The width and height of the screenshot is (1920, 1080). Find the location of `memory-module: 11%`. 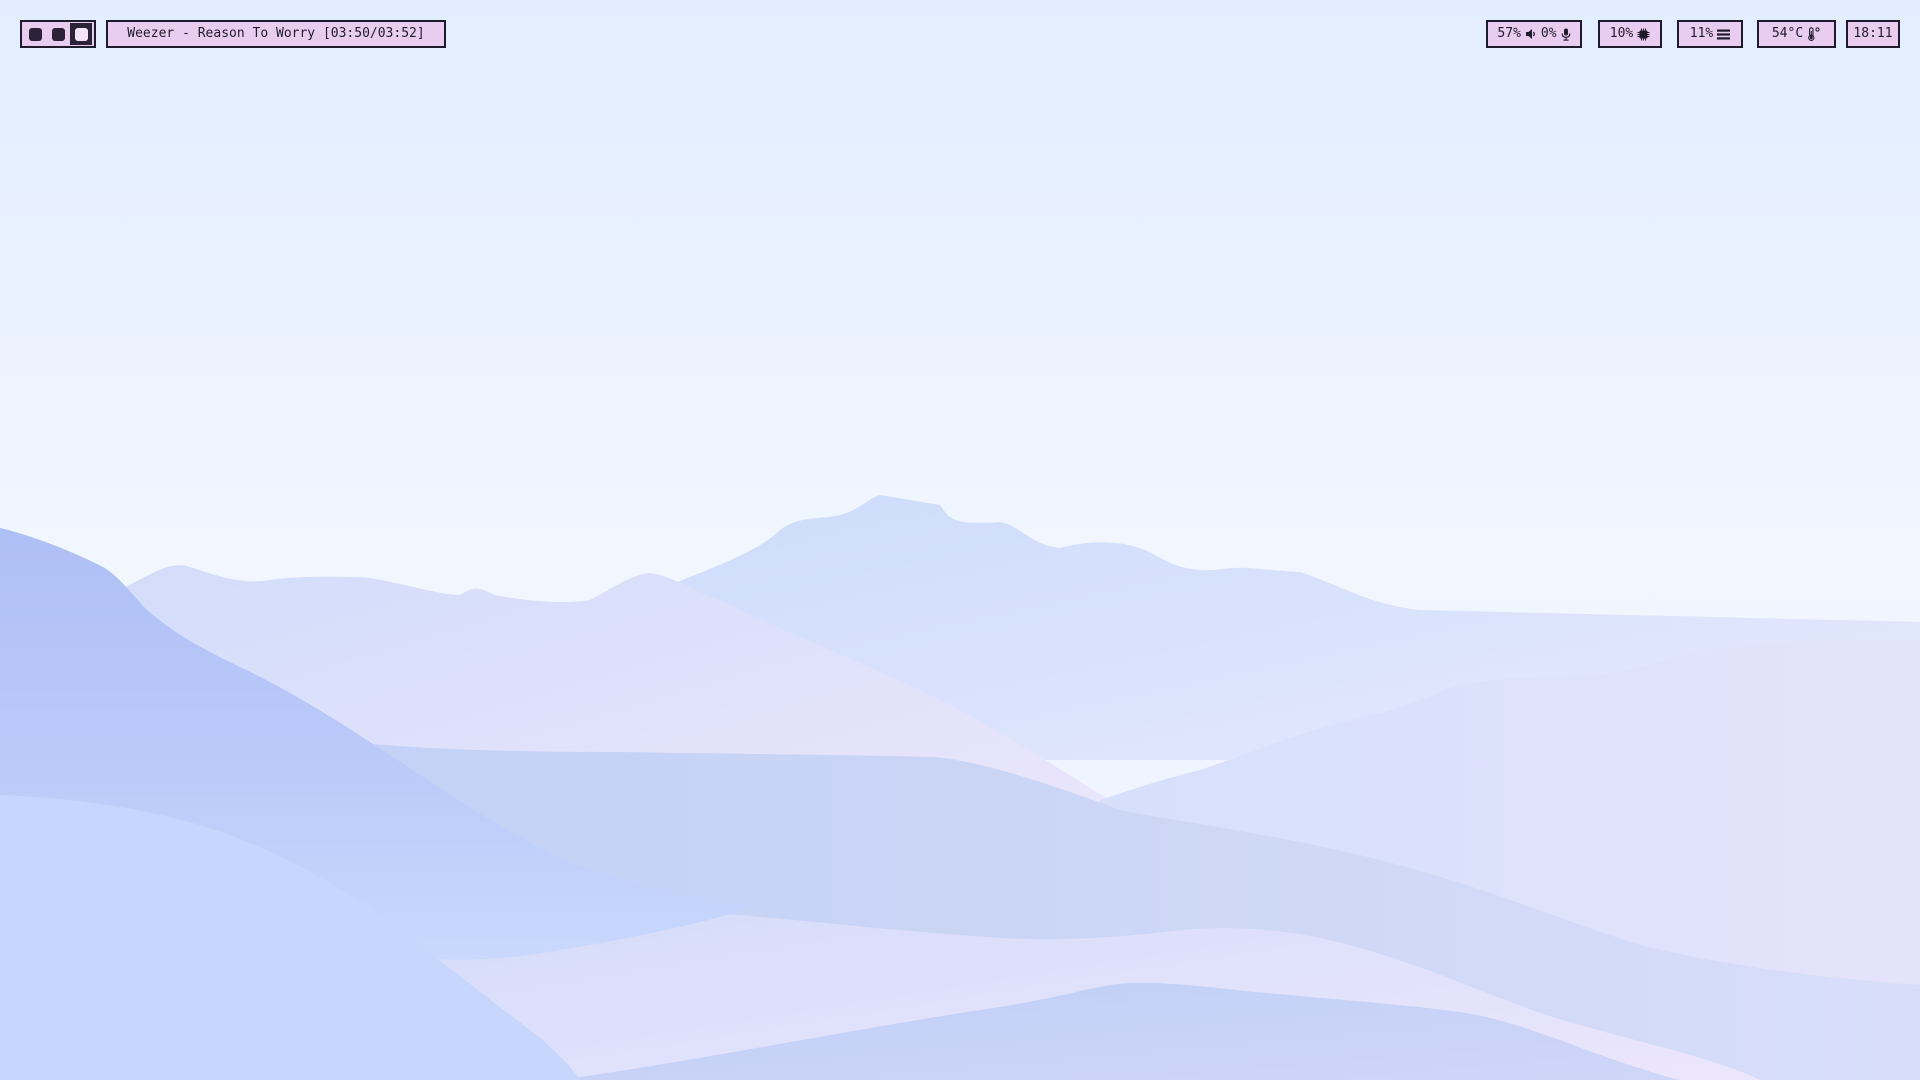

memory-module: 11% is located at coordinates (1710, 34).